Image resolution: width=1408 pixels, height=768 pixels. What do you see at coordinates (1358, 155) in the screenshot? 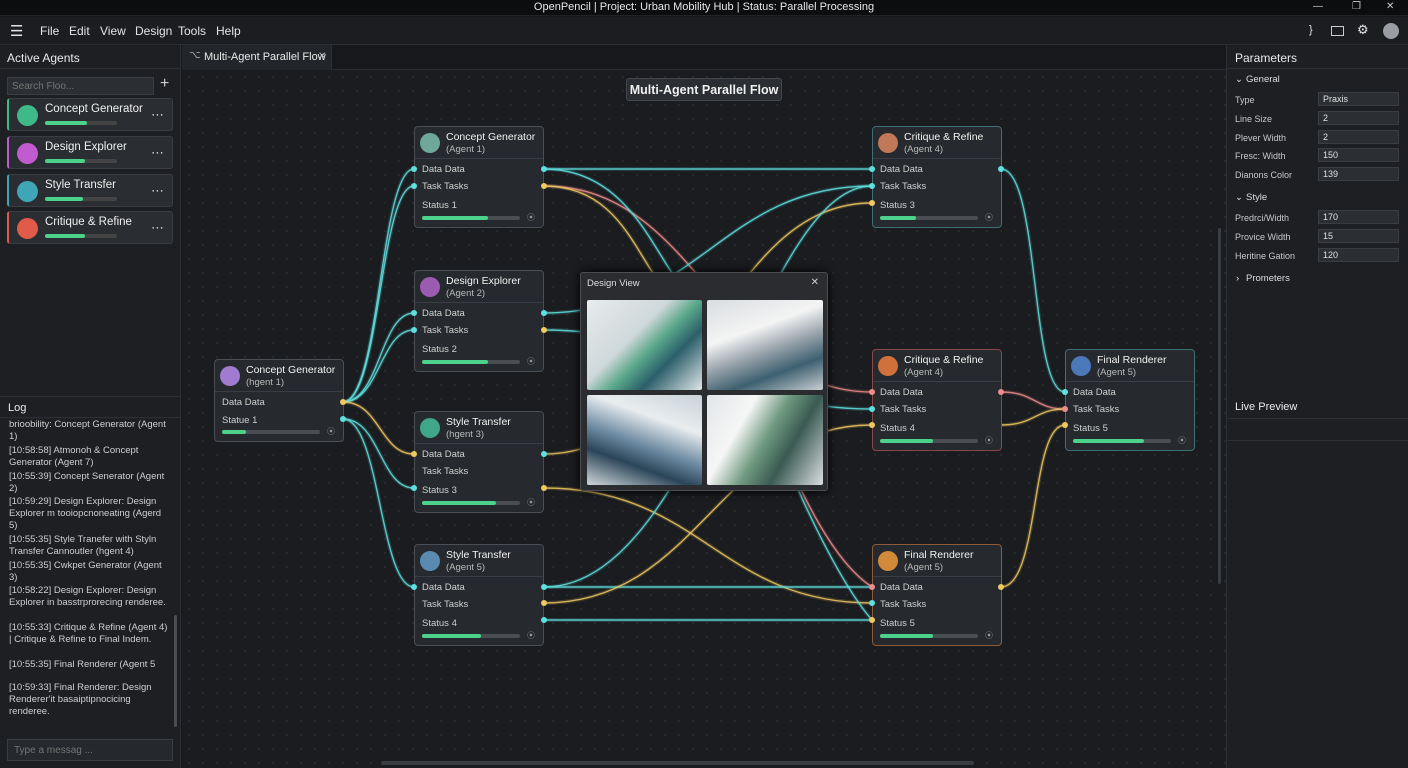
I see `param-value: 150` at bounding box center [1358, 155].